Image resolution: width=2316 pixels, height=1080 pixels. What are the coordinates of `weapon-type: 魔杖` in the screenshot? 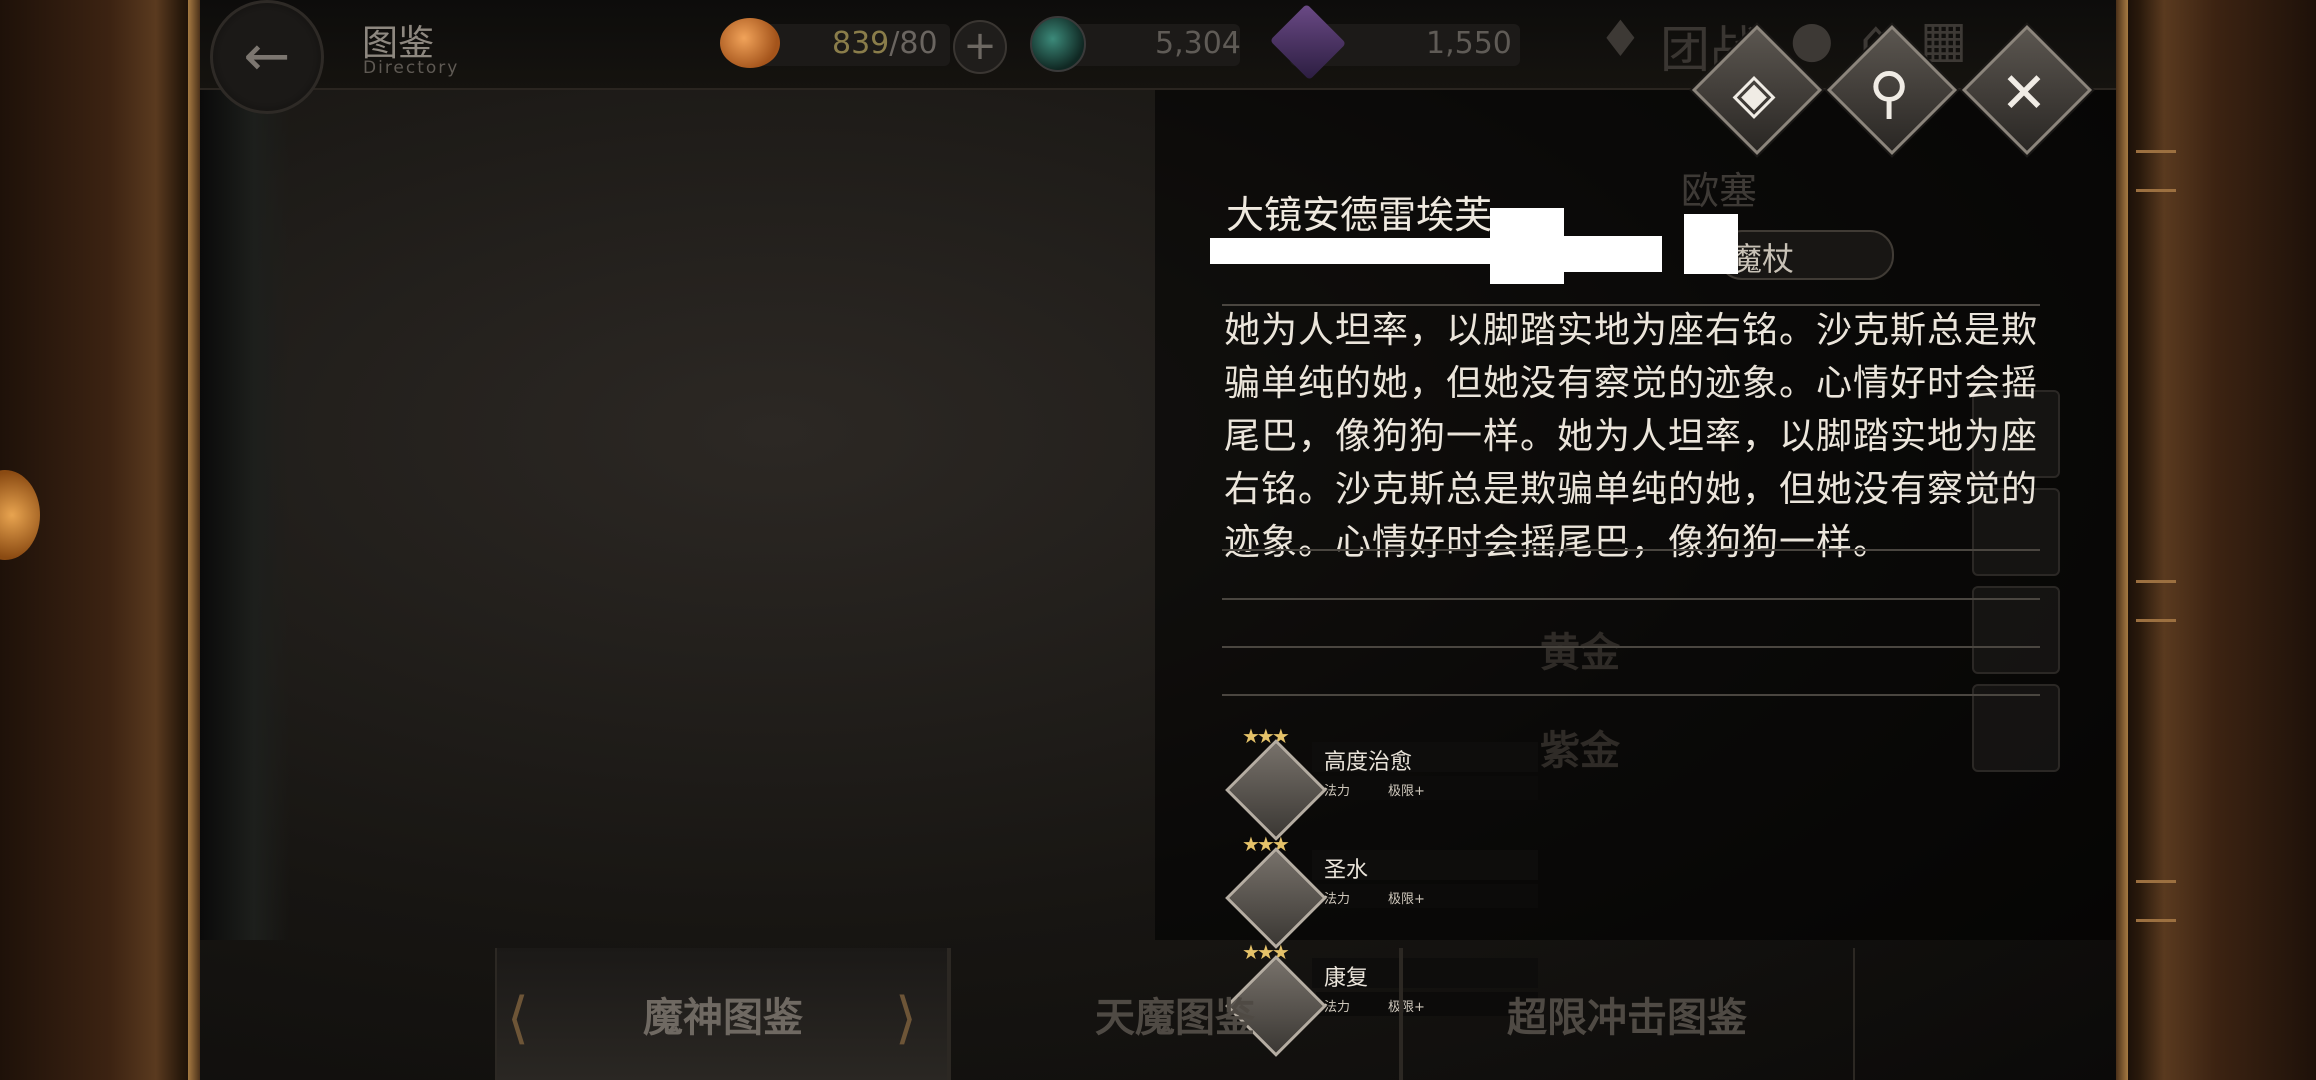 It's located at (1762, 259).